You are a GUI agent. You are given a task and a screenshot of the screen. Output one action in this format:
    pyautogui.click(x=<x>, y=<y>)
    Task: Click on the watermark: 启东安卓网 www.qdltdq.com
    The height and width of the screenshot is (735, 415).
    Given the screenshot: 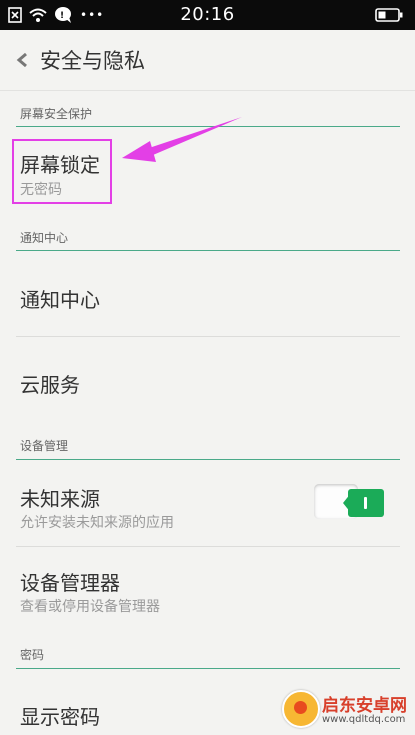 What is the action you would take?
    pyautogui.click(x=348, y=711)
    